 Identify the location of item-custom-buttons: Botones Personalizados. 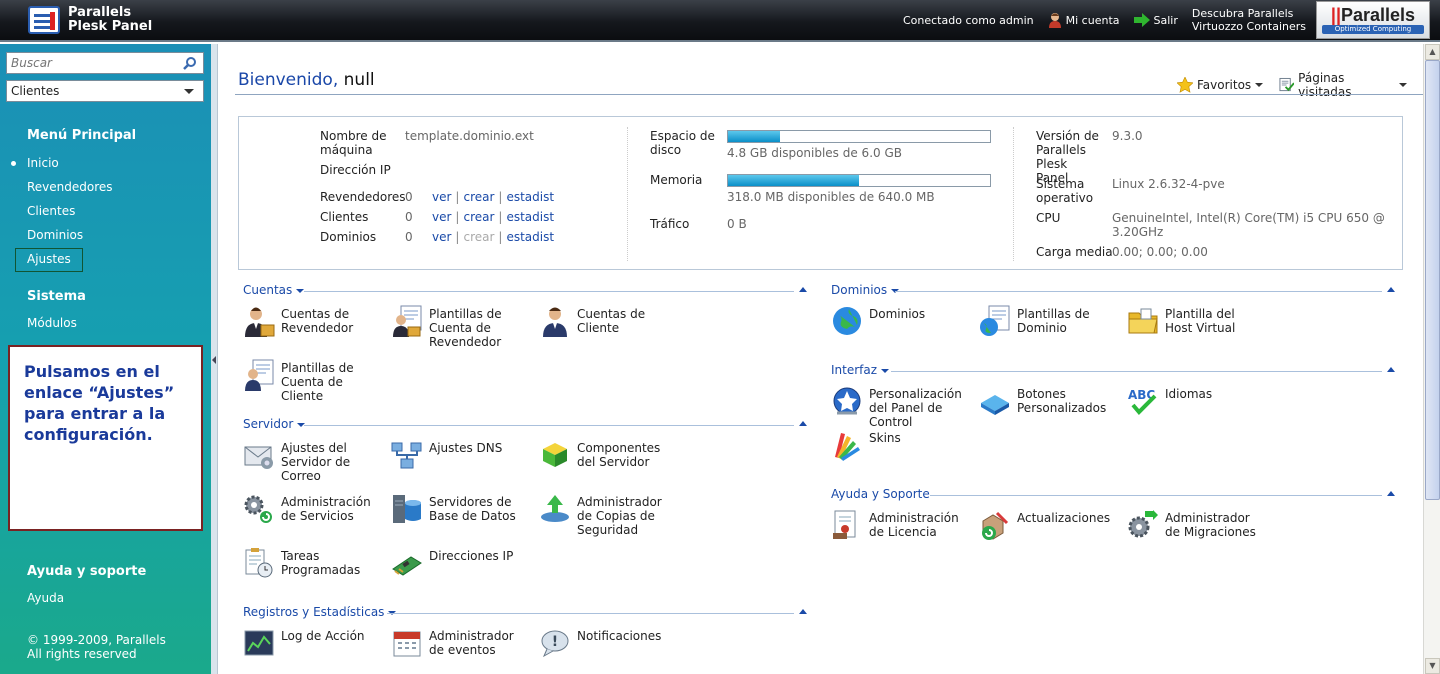
(1048, 402).